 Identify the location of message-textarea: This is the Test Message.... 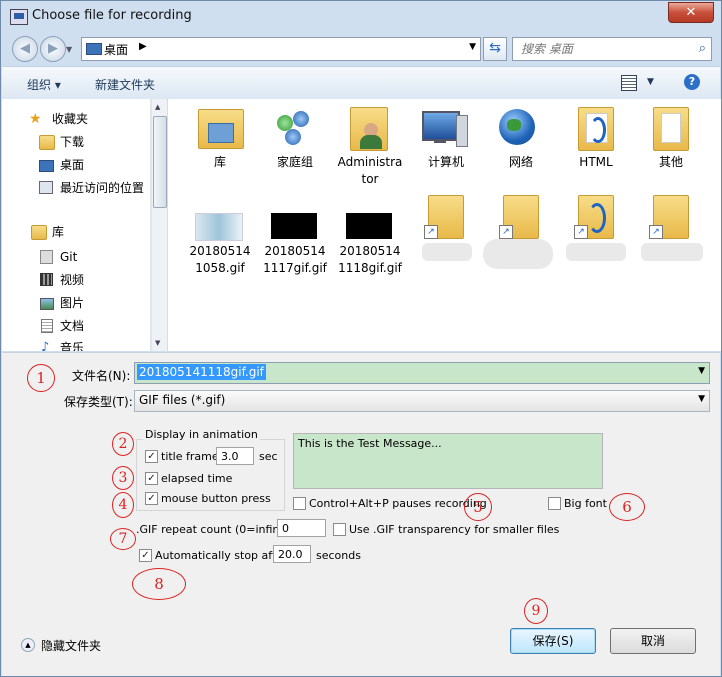
(448, 461).